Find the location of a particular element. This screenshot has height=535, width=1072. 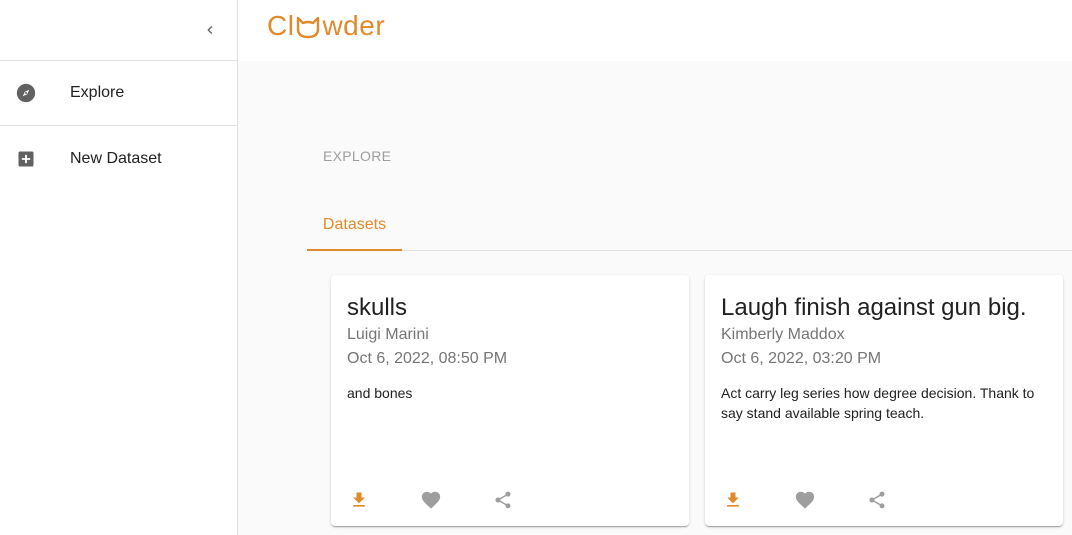

card-title: skulls is located at coordinates (377, 308).